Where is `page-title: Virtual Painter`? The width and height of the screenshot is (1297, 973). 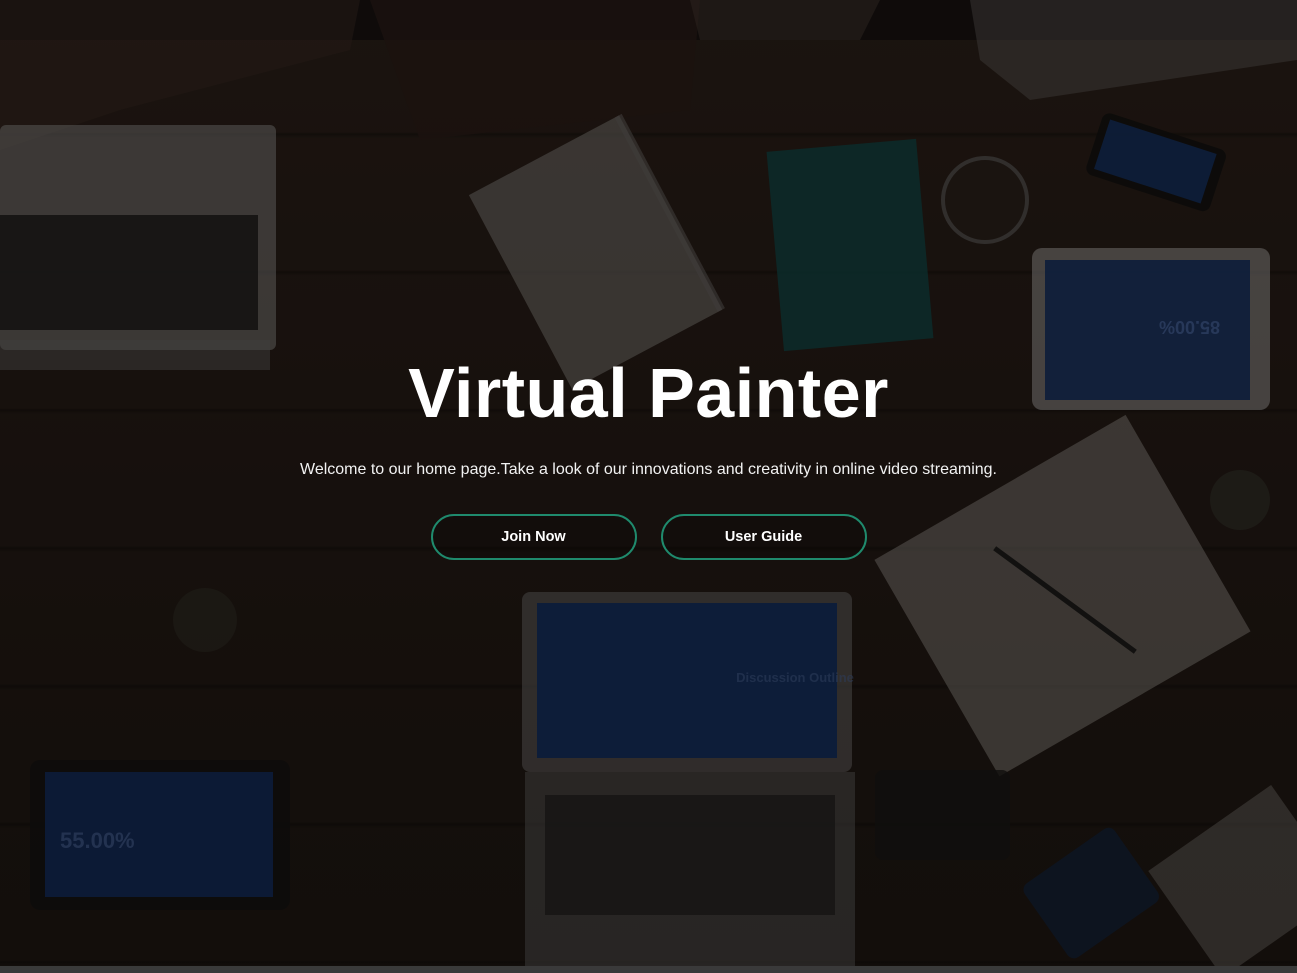
page-title: Virtual Painter is located at coordinates (648, 393).